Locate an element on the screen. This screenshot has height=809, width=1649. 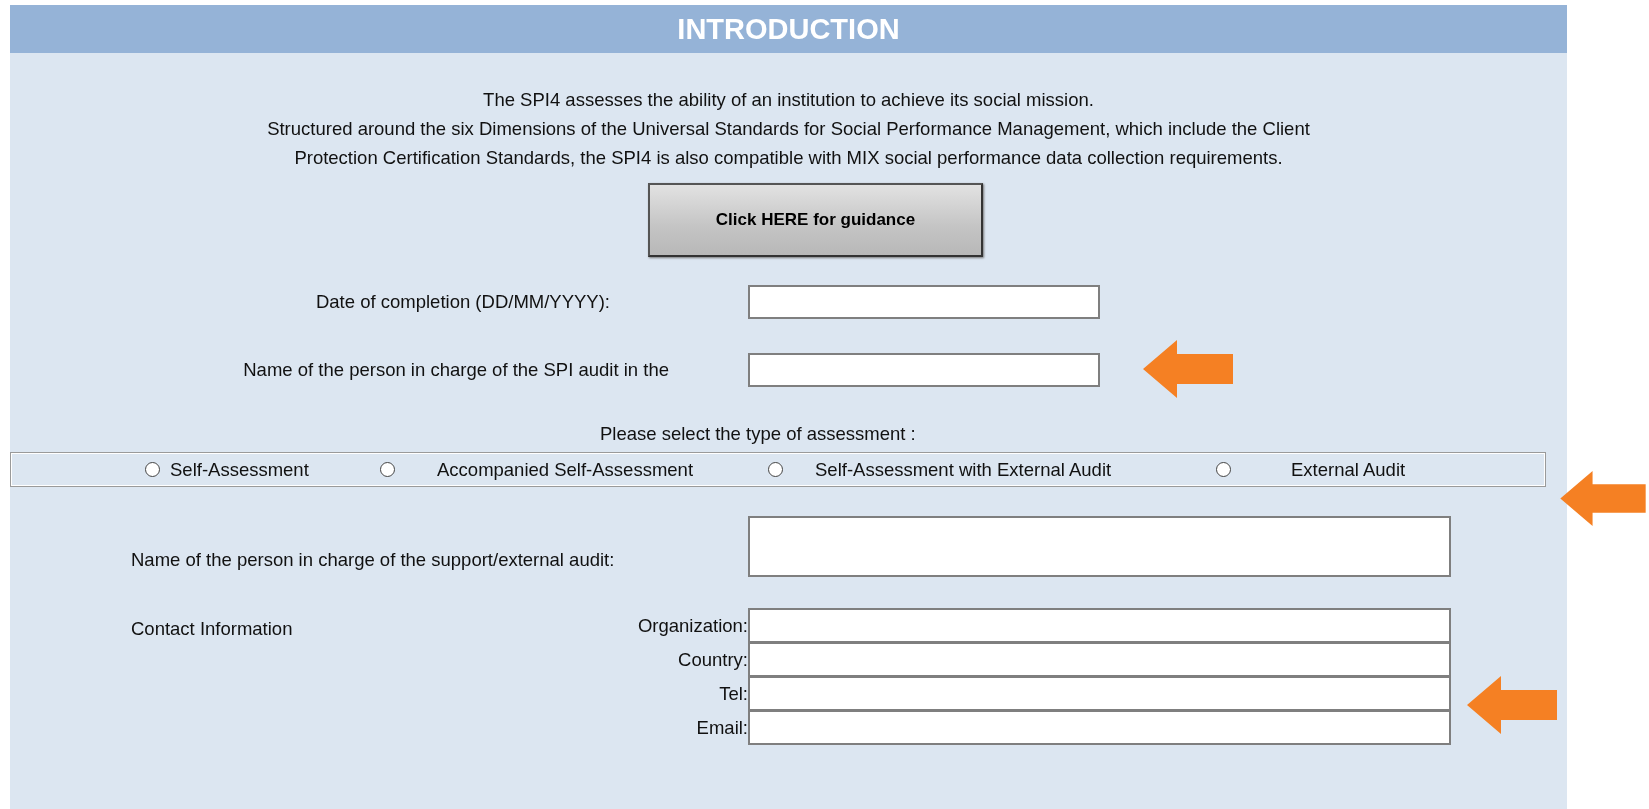
field-label: Tel: is located at coordinates (733, 693).